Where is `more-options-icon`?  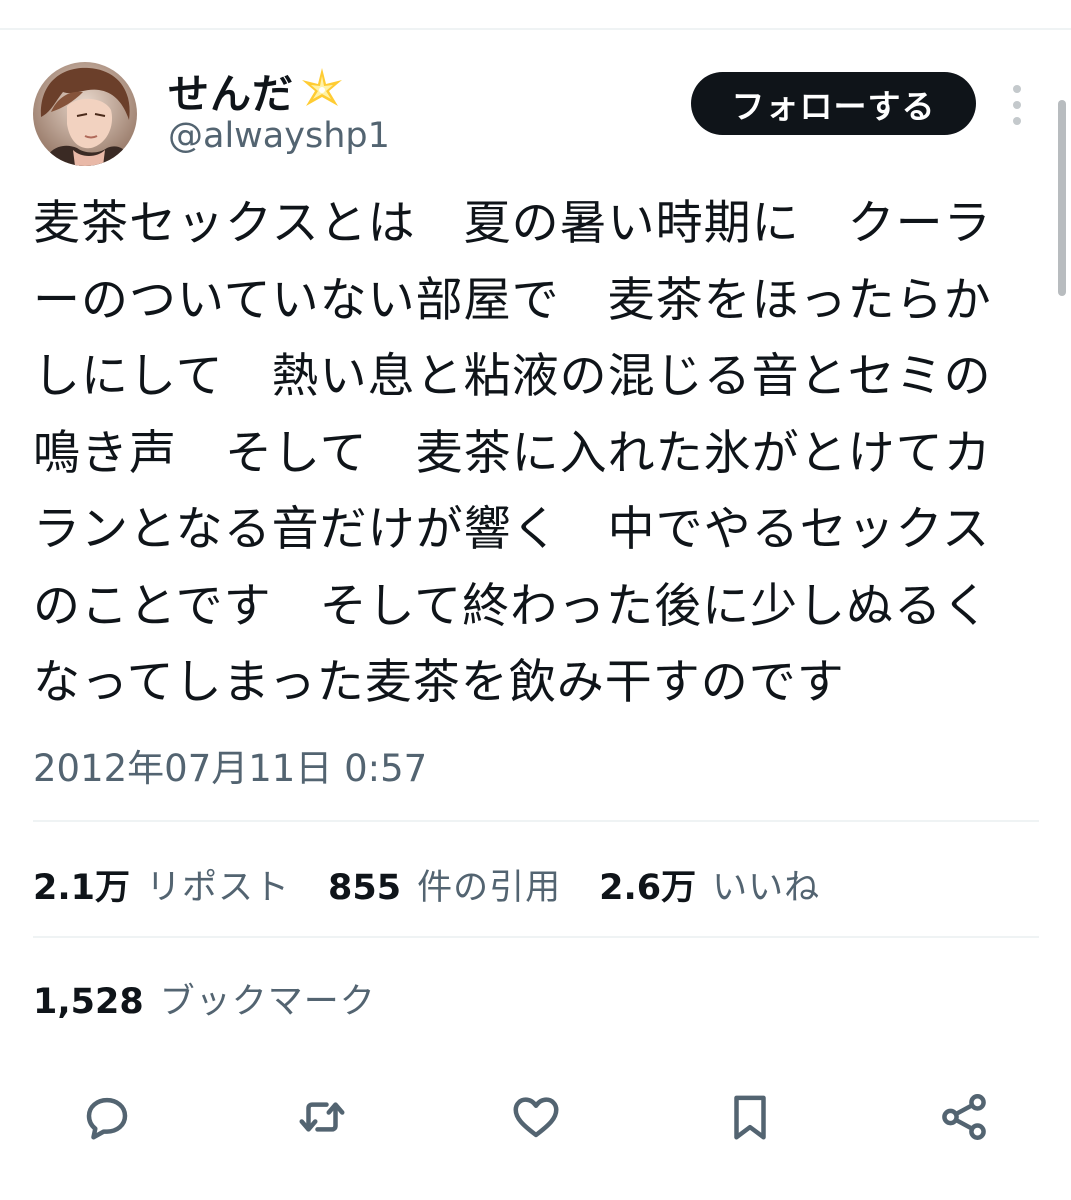 more-options-icon is located at coordinates (1017, 105).